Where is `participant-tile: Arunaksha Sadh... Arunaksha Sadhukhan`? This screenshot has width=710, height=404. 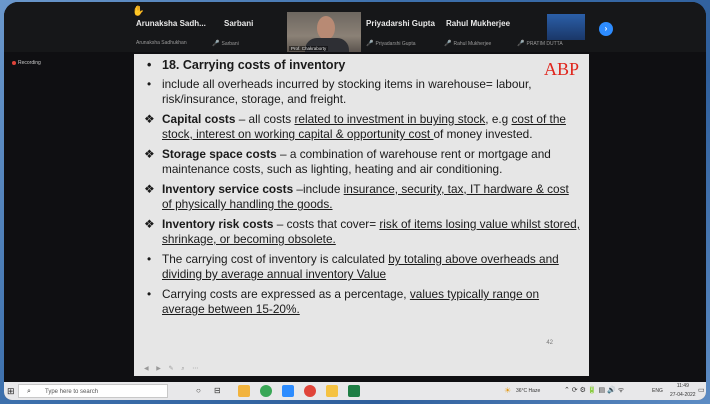 participant-tile: Arunaksha Sadh... Arunaksha Sadhukhan is located at coordinates (171, 27).